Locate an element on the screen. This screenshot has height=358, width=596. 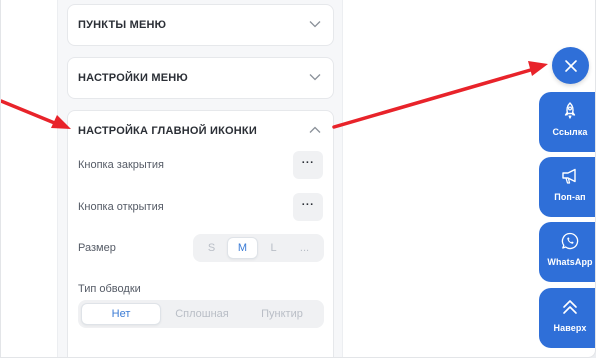
widget-popup-label: Поп-ап is located at coordinates (570, 197).